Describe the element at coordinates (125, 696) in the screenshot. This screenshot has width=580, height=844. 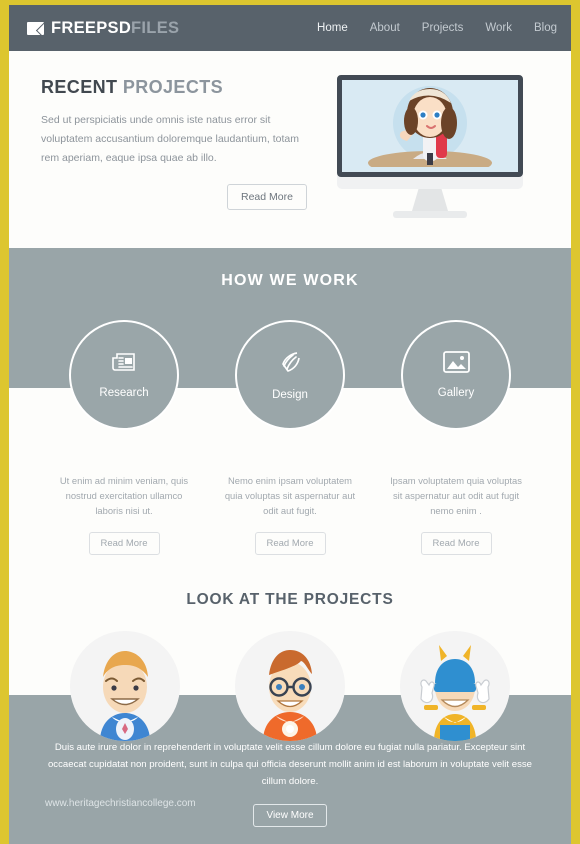
I see `blonde-superhero-illustration` at that location.